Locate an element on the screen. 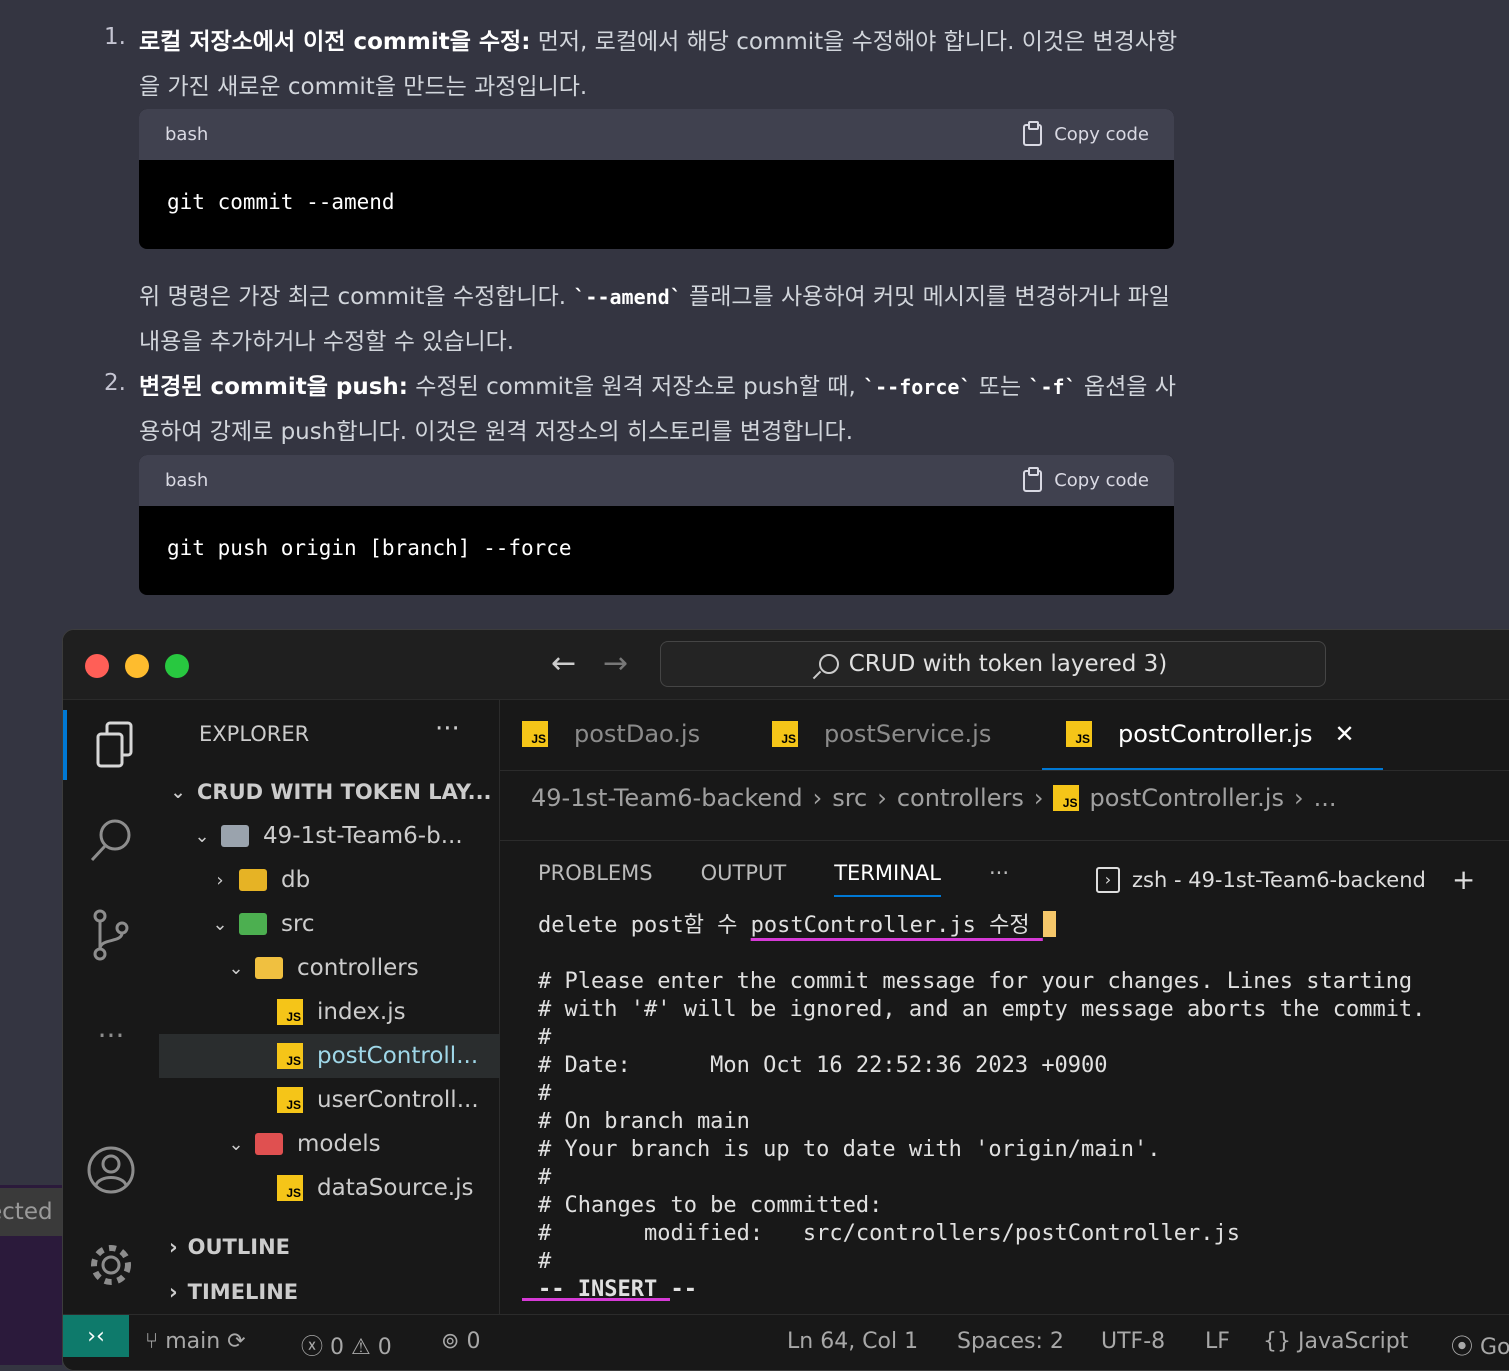 Image resolution: width=1509 pixels, height=1371 pixels. tab-postcontroller: JS postController.js ✕ is located at coordinates (1212, 735).